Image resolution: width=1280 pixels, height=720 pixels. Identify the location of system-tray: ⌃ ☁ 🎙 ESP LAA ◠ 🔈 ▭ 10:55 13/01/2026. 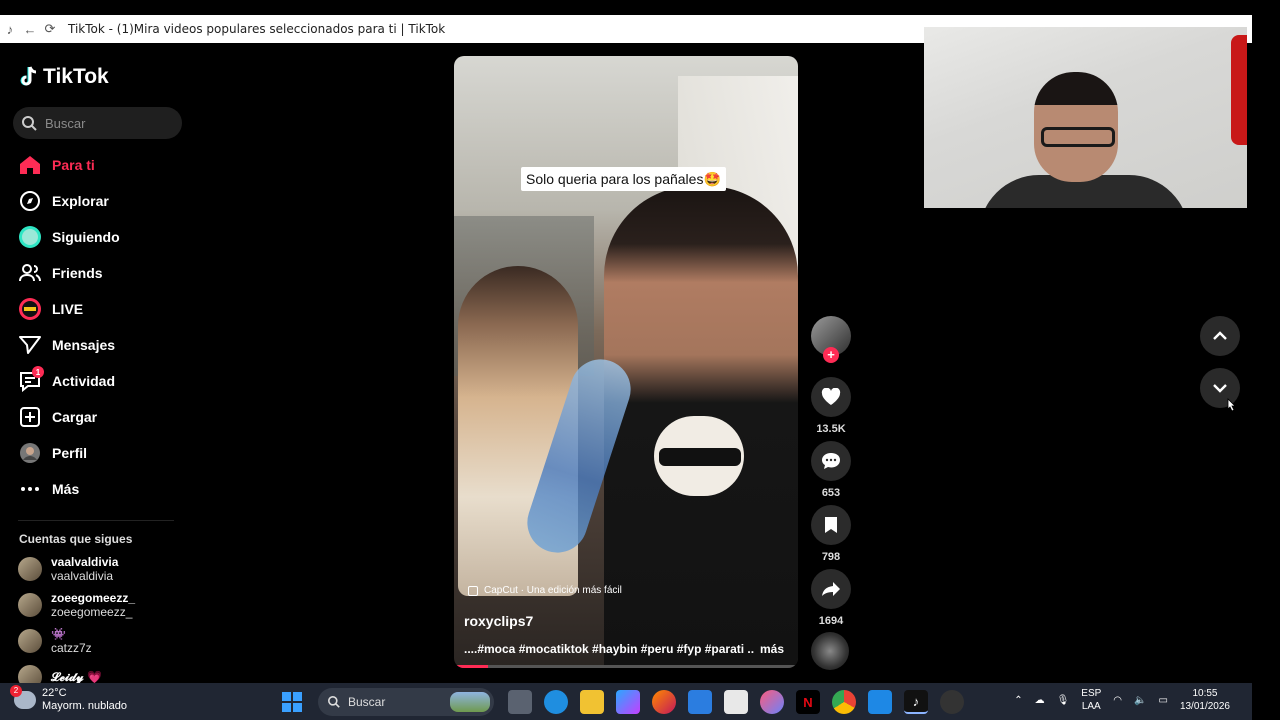
(1122, 700).